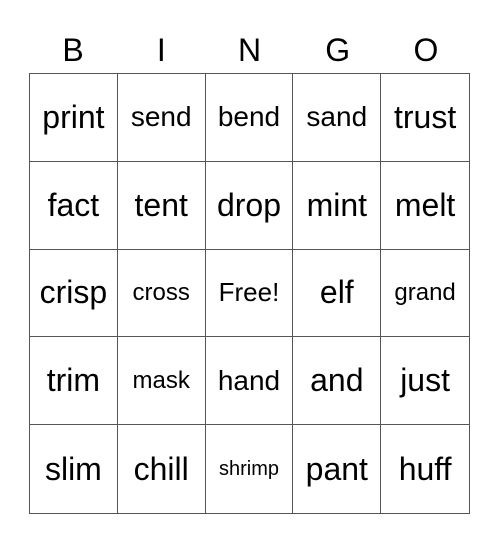  What do you see at coordinates (337, 293) in the screenshot?
I see `bingo-cell: elf` at bounding box center [337, 293].